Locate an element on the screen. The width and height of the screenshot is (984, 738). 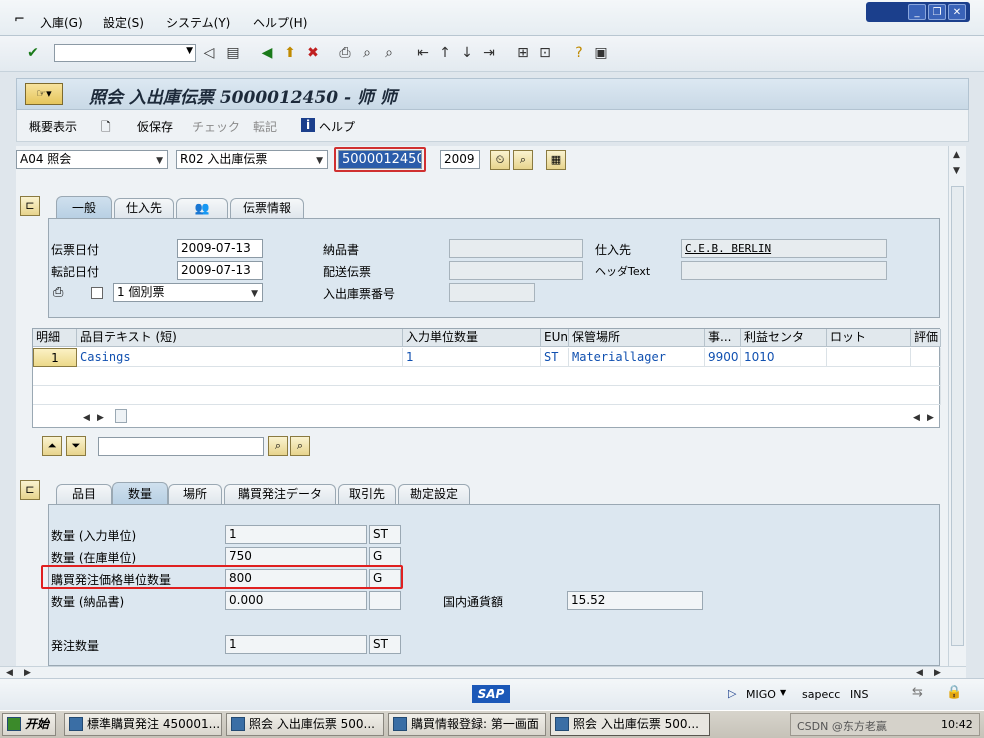
collapse-detail-icon: ⊏ is located at coordinates (30, 490).